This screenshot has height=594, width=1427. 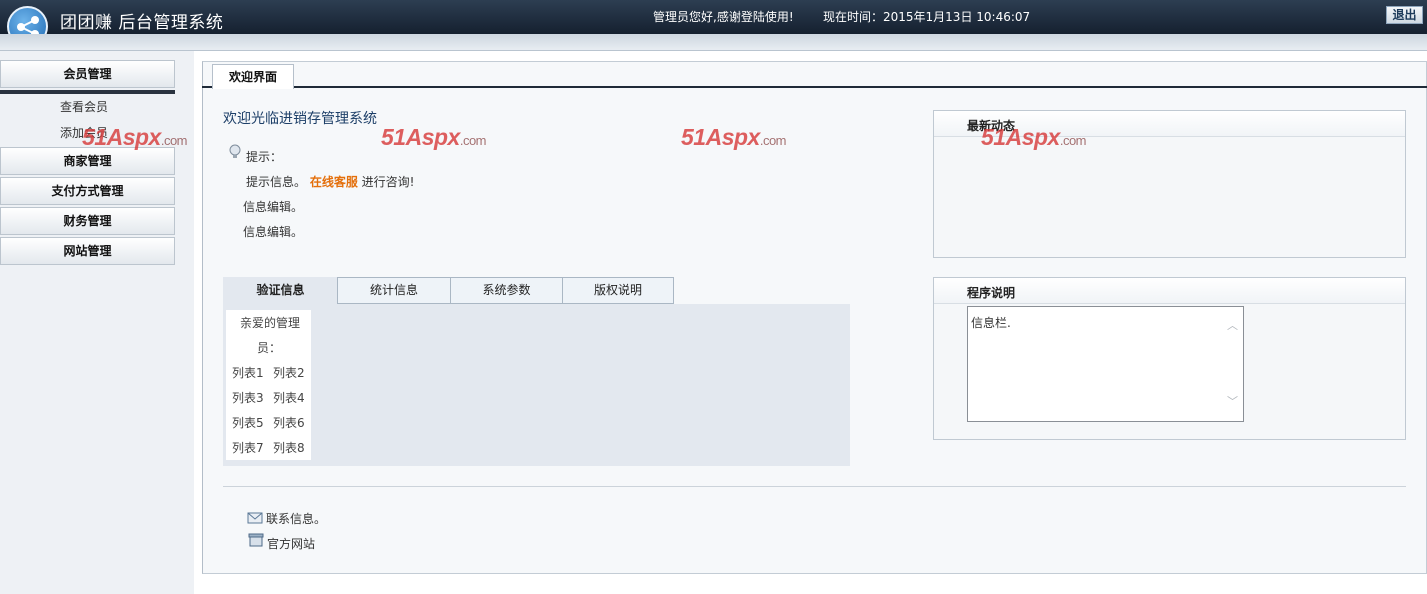 What do you see at coordinates (713, 42) in the screenshot?
I see `header-subbar` at bounding box center [713, 42].